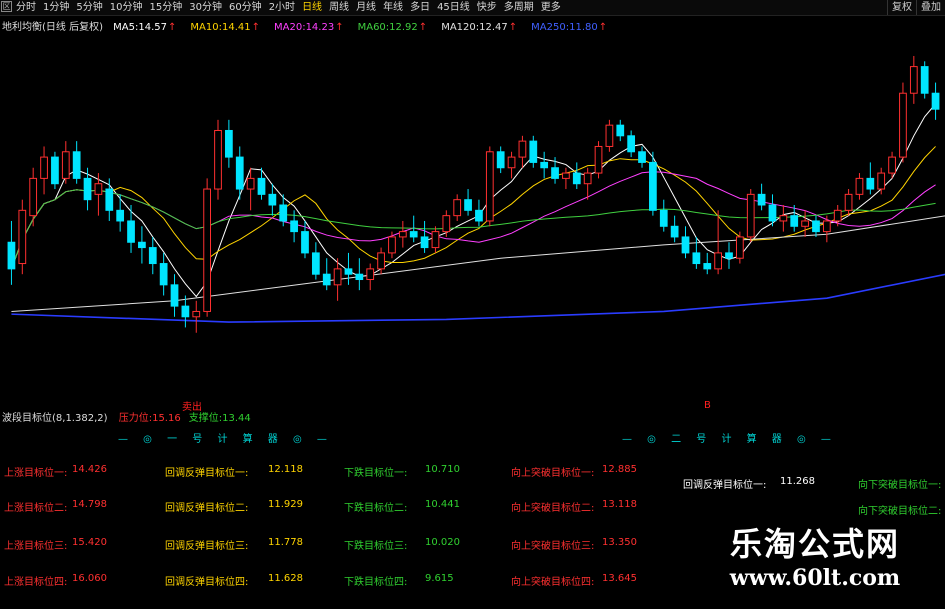 This screenshot has height=609, width=945. What do you see at coordinates (519, 7) in the screenshot?
I see `tab-period-15: 多周期` at bounding box center [519, 7].